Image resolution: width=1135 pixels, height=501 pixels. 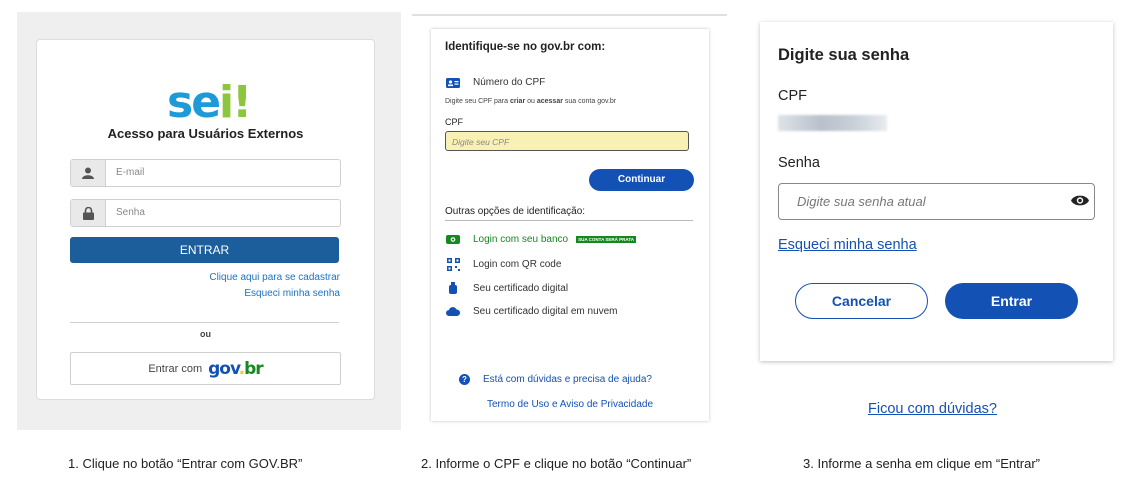 What do you see at coordinates (521, 288) in the screenshot?
I see `certificado-digital-label: Seu certificado digital` at bounding box center [521, 288].